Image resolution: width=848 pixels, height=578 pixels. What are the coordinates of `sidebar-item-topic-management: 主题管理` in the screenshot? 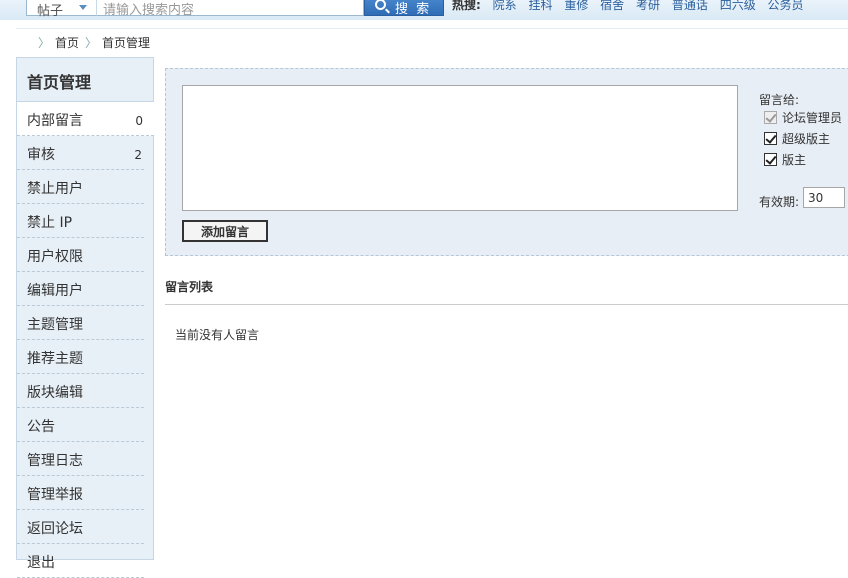 It's located at (80, 323).